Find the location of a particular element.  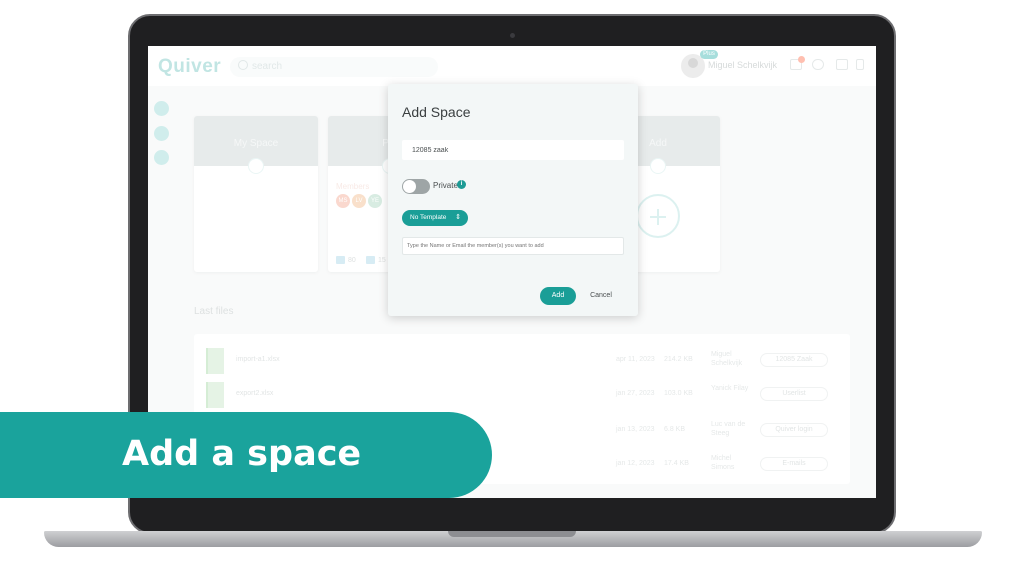

caption-banner: Add a space is located at coordinates (246, 455).